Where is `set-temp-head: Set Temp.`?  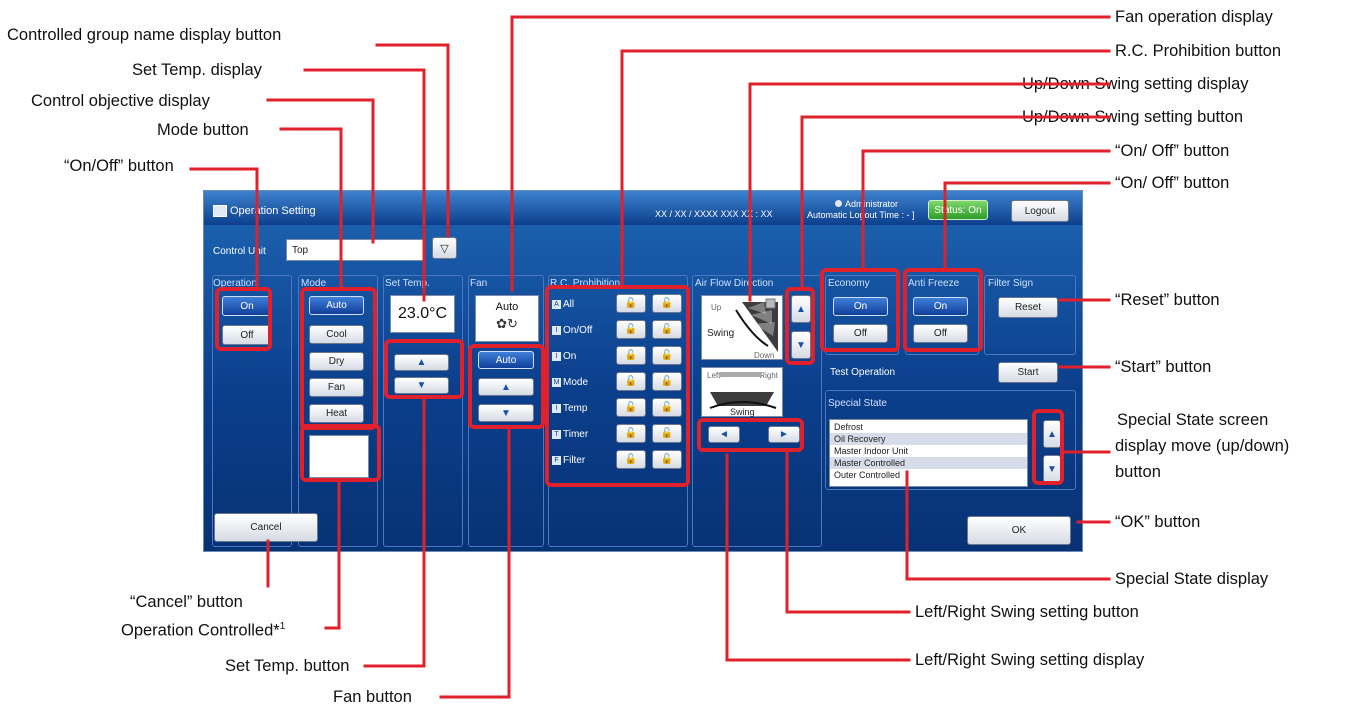
set-temp-head: Set Temp. is located at coordinates (407, 283).